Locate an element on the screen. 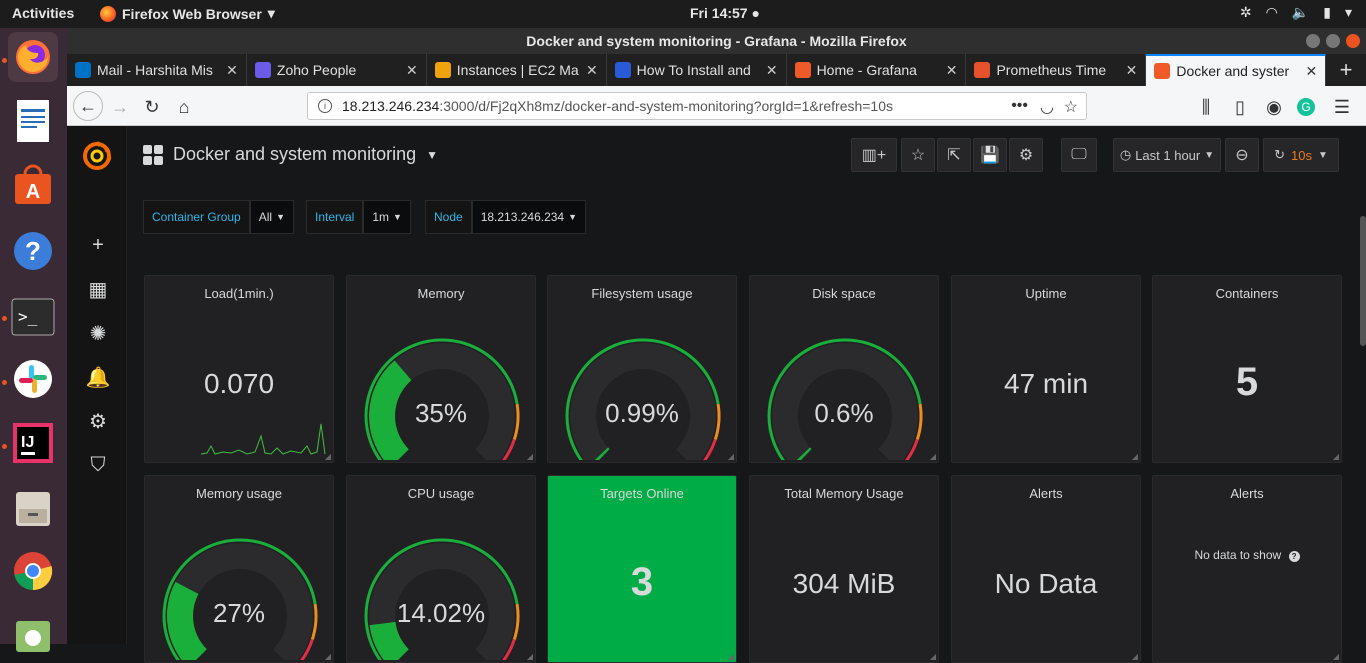 This screenshot has width=1366, height=663. volume-icon: 🔈 is located at coordinates (1300, 12).